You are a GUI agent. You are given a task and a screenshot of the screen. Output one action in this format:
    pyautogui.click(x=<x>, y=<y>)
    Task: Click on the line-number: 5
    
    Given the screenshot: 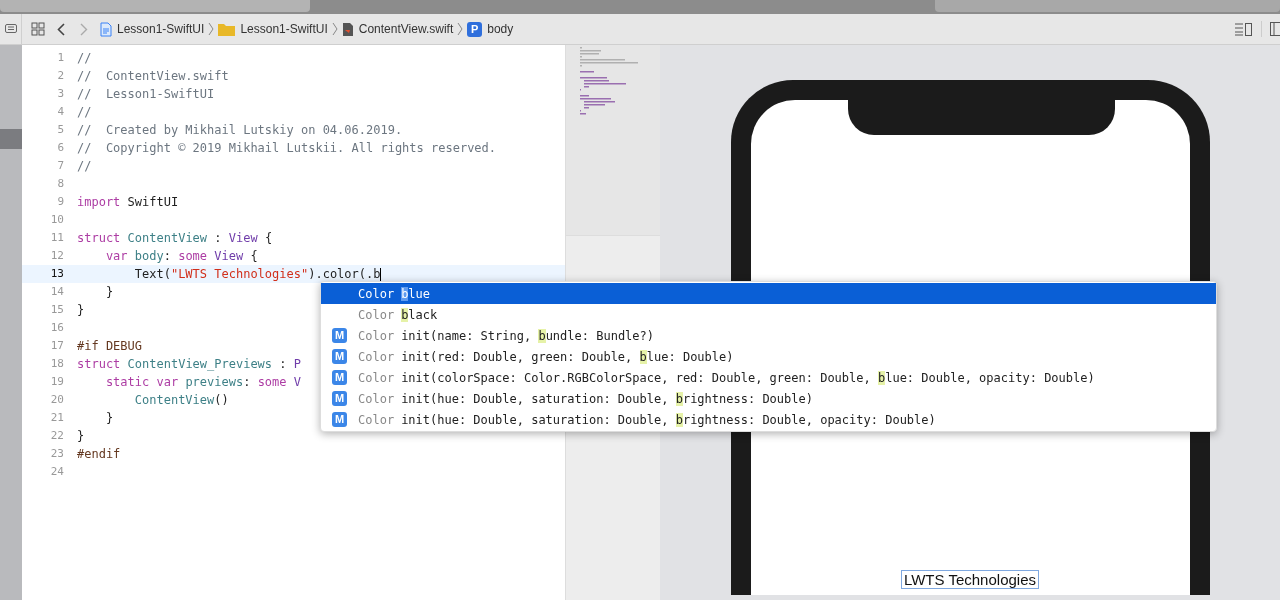 What is the action you would take?
    pyautogui.click(x=60, y=129)
    